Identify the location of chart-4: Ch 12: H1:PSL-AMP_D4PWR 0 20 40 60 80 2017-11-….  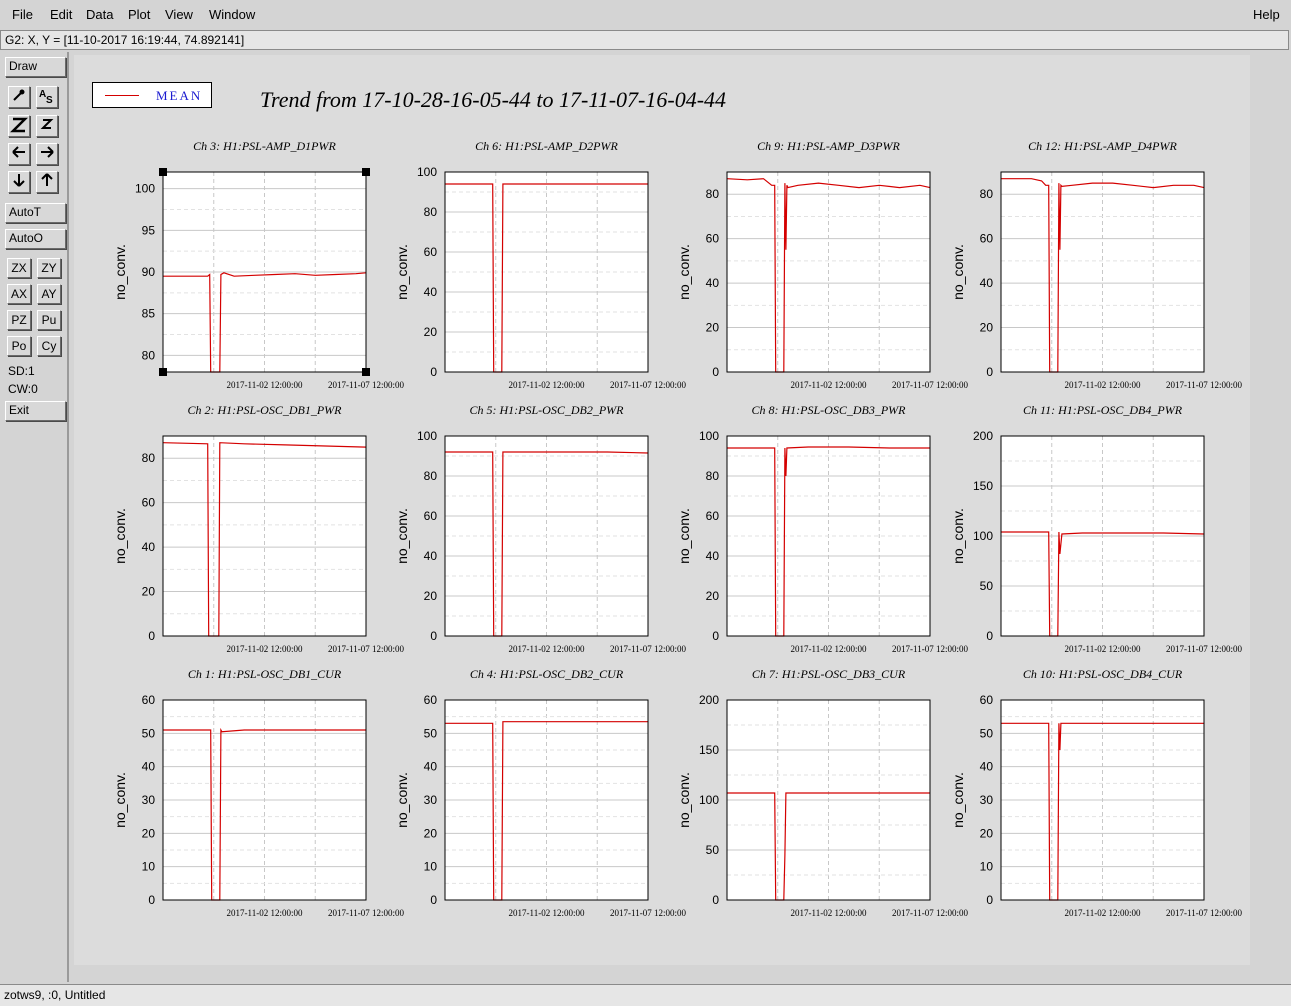
(1096, 264).